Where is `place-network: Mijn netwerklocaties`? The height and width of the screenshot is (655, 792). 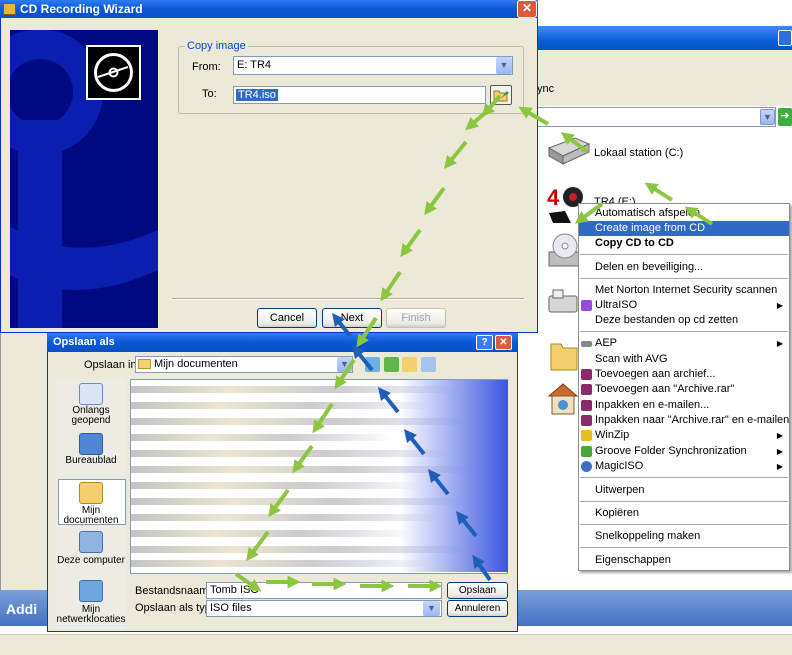 place-network: Mijn netwerklocaties is located at coordinates (91, 615).